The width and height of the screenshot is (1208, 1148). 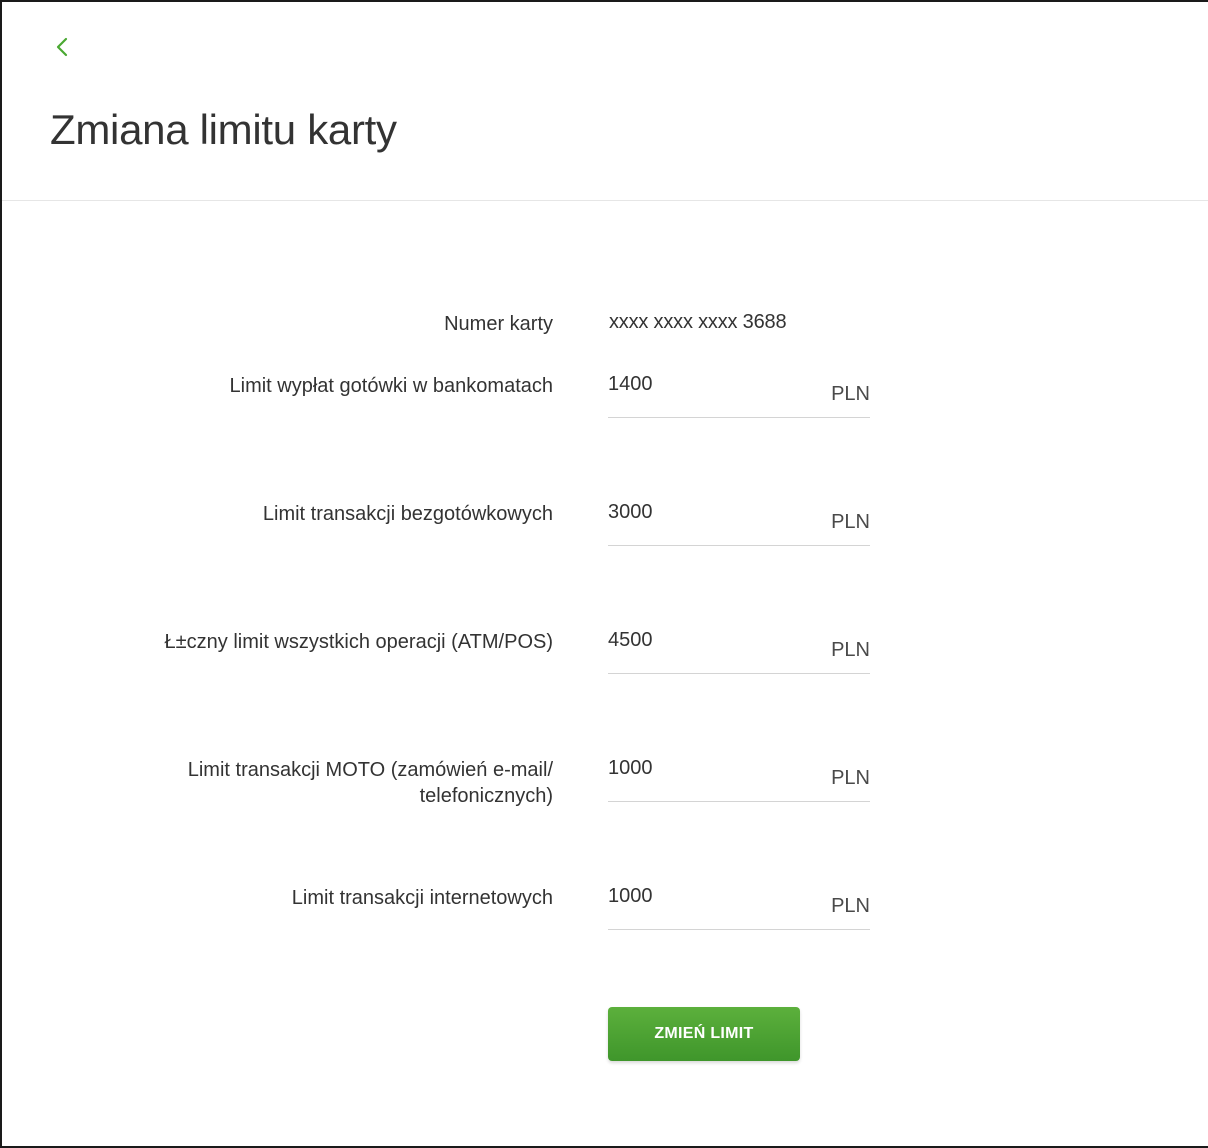 I want to click on combined-limit-input, so click(x=708, y=640).